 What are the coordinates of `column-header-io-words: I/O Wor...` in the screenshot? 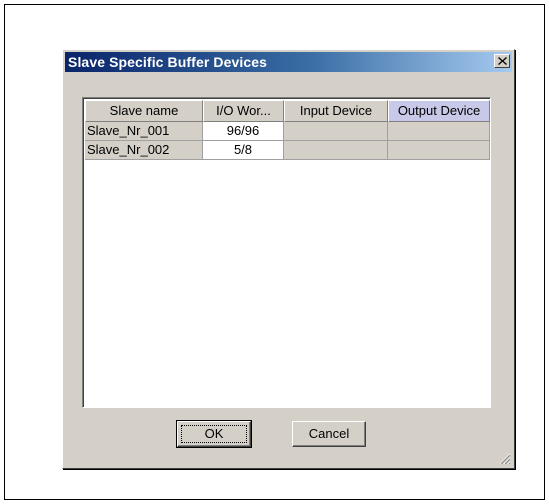 It's located at (243, 111).